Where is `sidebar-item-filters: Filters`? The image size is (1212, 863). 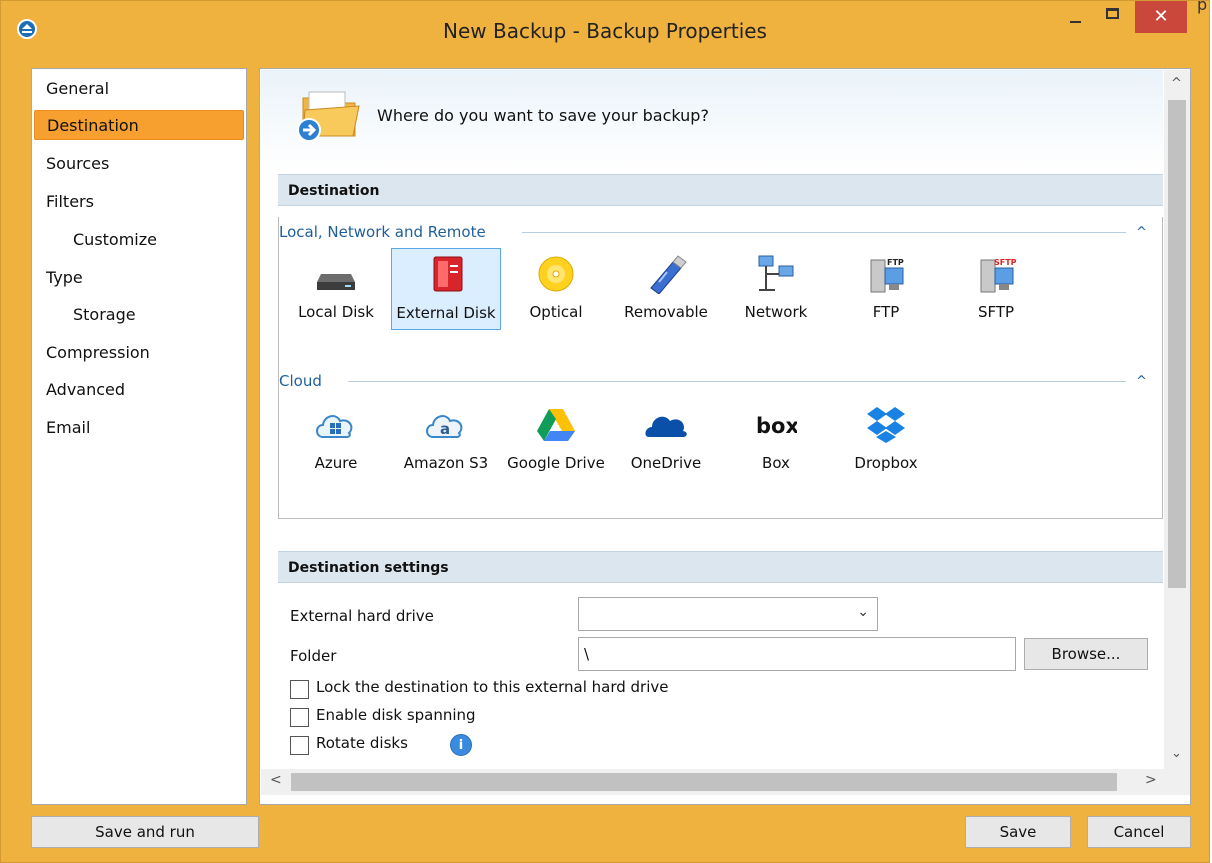
sidebar-item-filters: Filters is located at coordinates (70, 202).